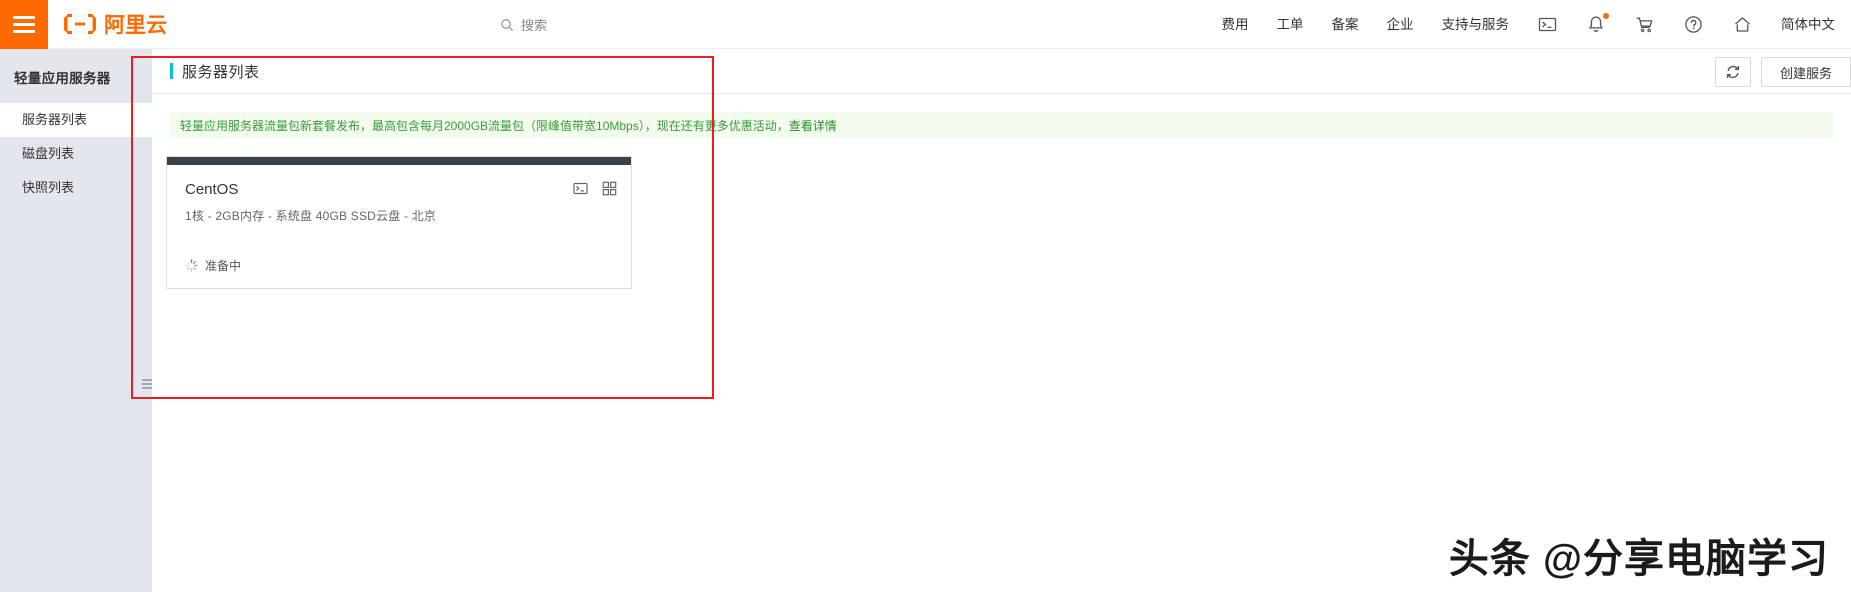 This screenshot has height=592, width=1851. I want to click on hamburger-menu-icon, so click(24, 24).